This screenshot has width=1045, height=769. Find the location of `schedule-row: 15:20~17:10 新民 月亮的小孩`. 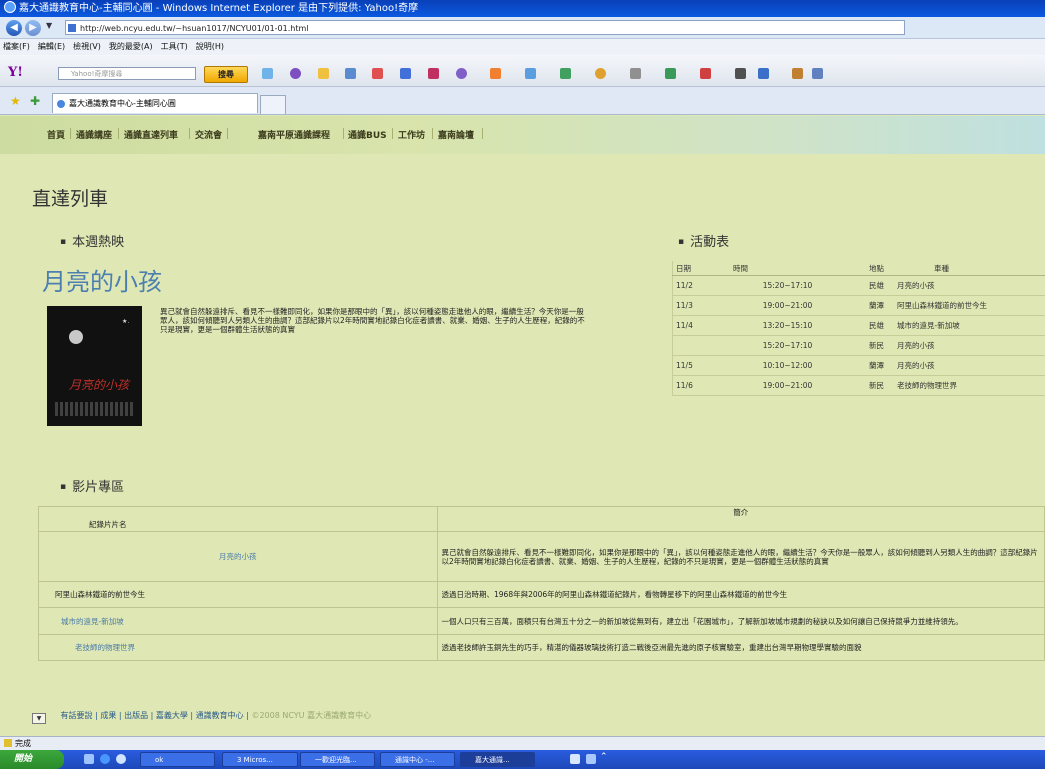

schedule-row: 15:20~17:10 新民 月亮的小孩 is located at coordinates (858, 345).